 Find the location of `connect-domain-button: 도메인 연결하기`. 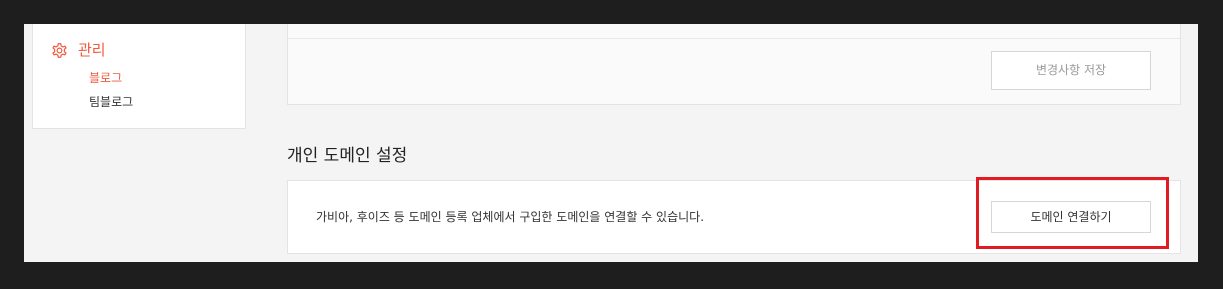

connect-domain-button: 도메인 연결하기 is located at coordinates (1071, 217).